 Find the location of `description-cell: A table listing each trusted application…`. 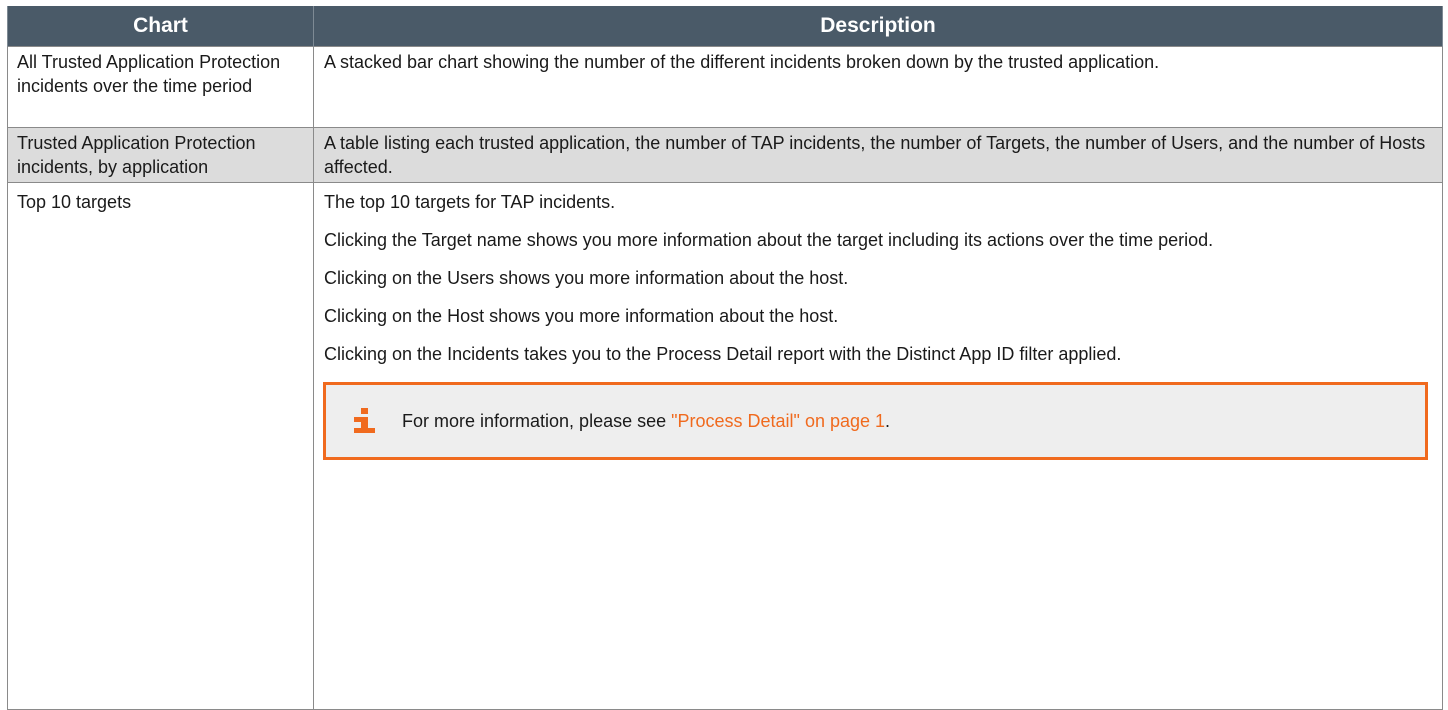

description-cell: A table listing each trusted application… is located at coordinates (878, 155).